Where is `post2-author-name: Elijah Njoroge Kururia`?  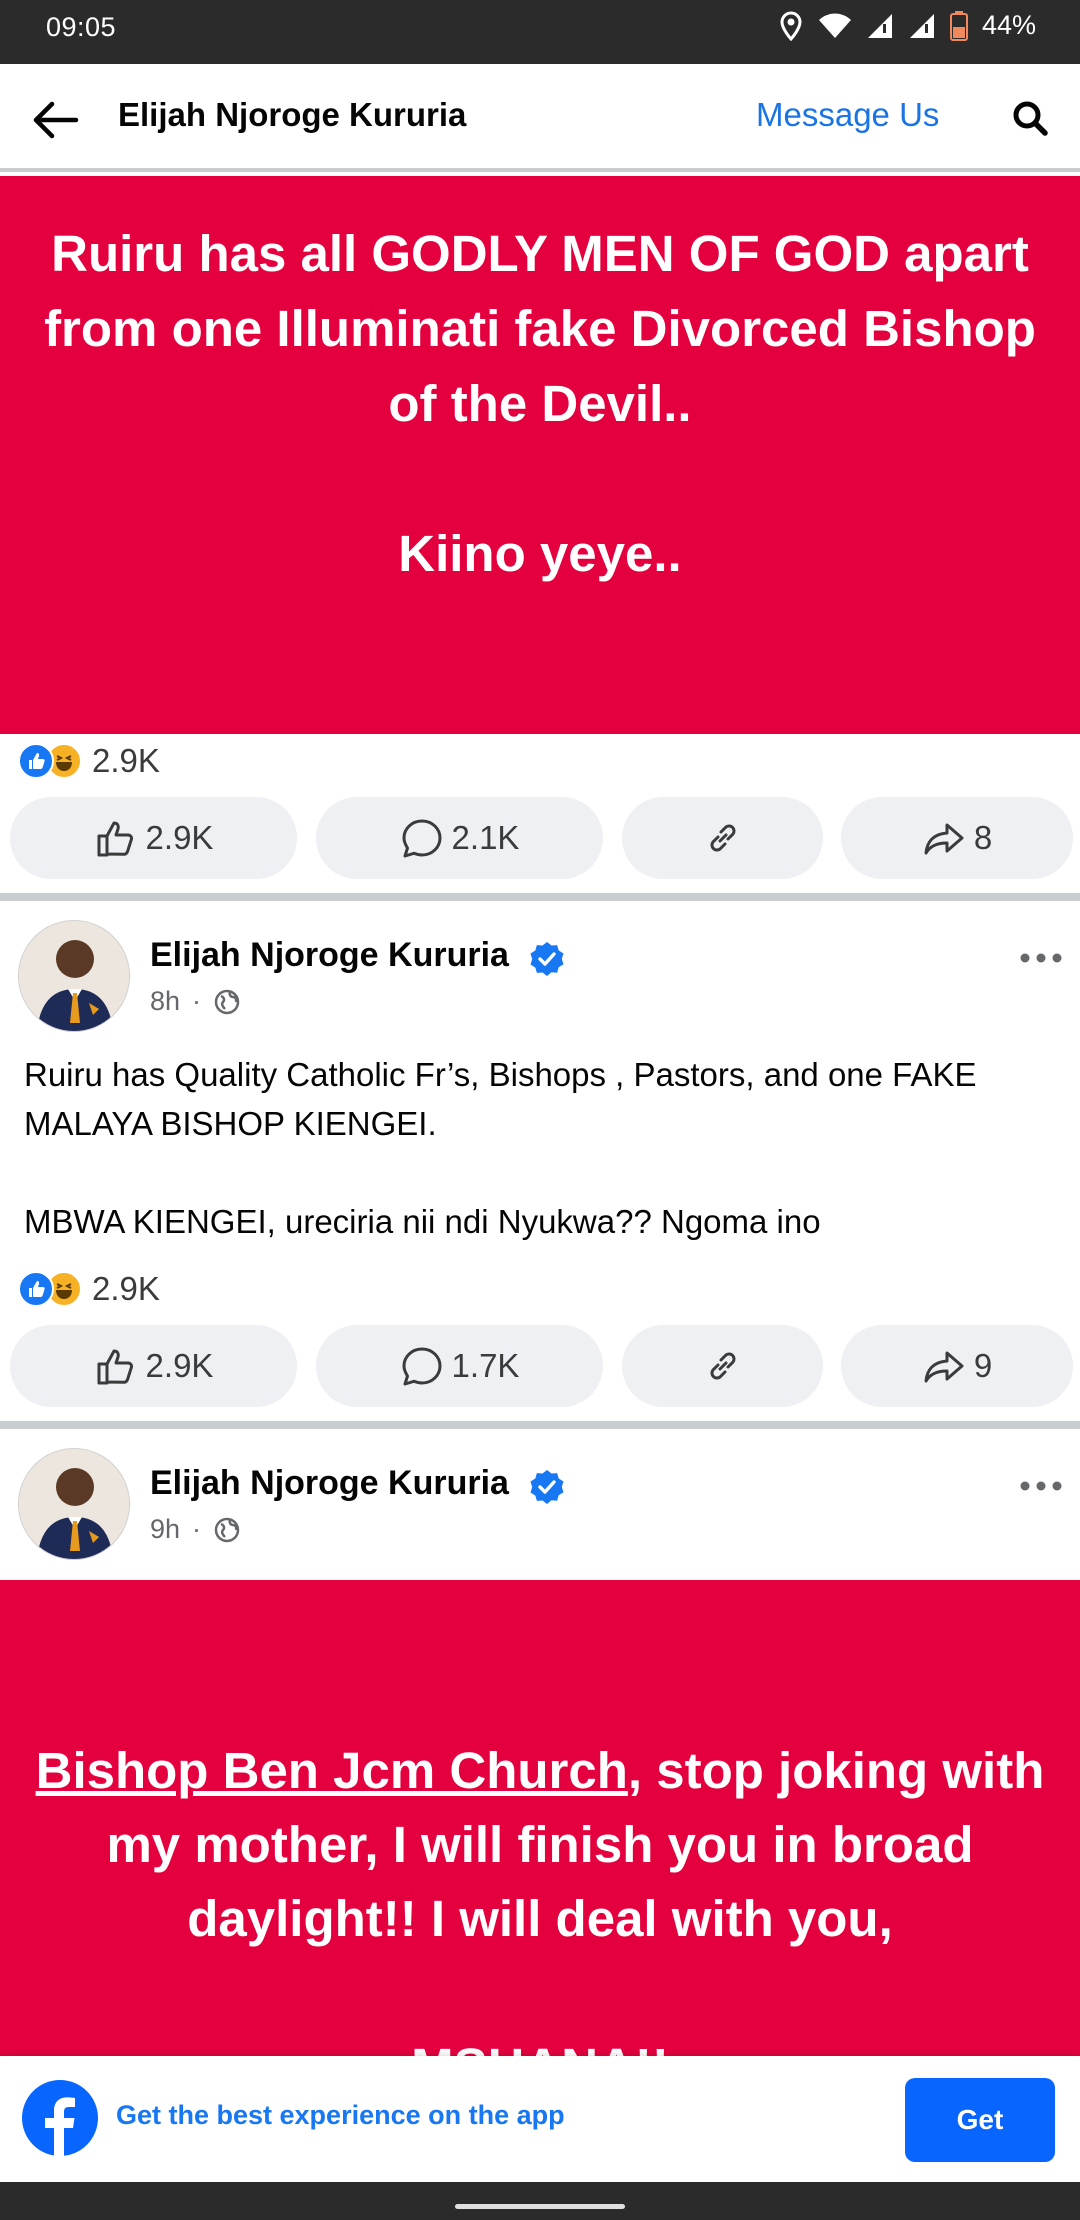
post2-author-name: Elijah Njoroge Kururia is located at coordinates (329, 955).